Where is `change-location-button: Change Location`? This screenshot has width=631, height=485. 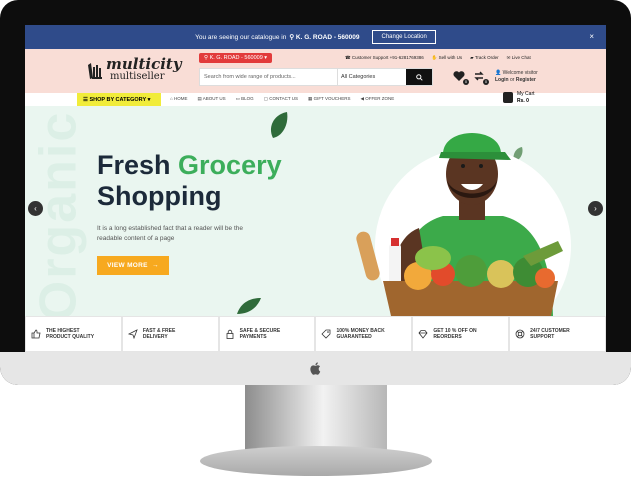
change-location-button: Change Location is located at coordinates (404, 37).